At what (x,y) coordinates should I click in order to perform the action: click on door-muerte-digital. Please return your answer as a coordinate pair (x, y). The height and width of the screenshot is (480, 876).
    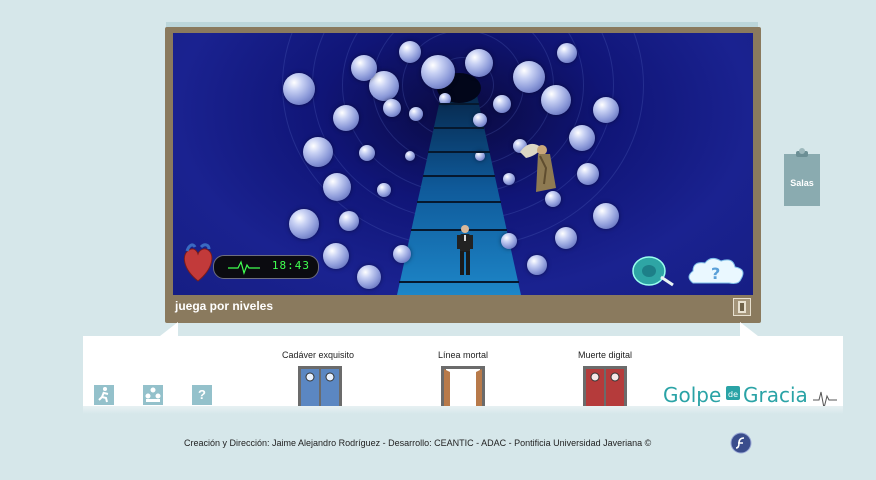
    Looking at the image, I should click on (605, 386).